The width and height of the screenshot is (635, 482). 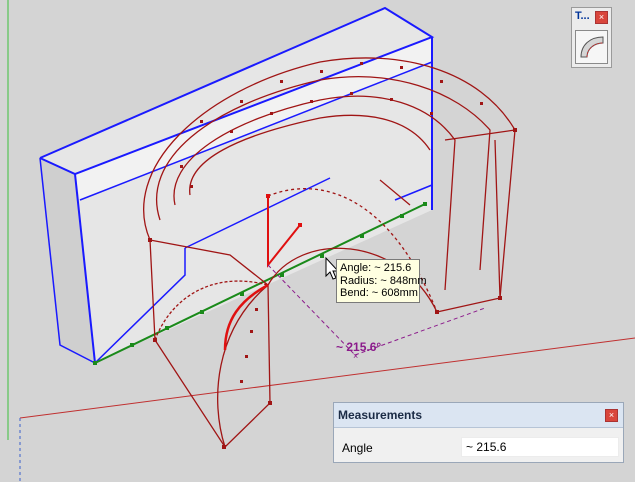 What do you see at coordinates (601, 17) in the screenshot?
I see `tool-palette-close-icon: ×` at bounding box center [601, 17].